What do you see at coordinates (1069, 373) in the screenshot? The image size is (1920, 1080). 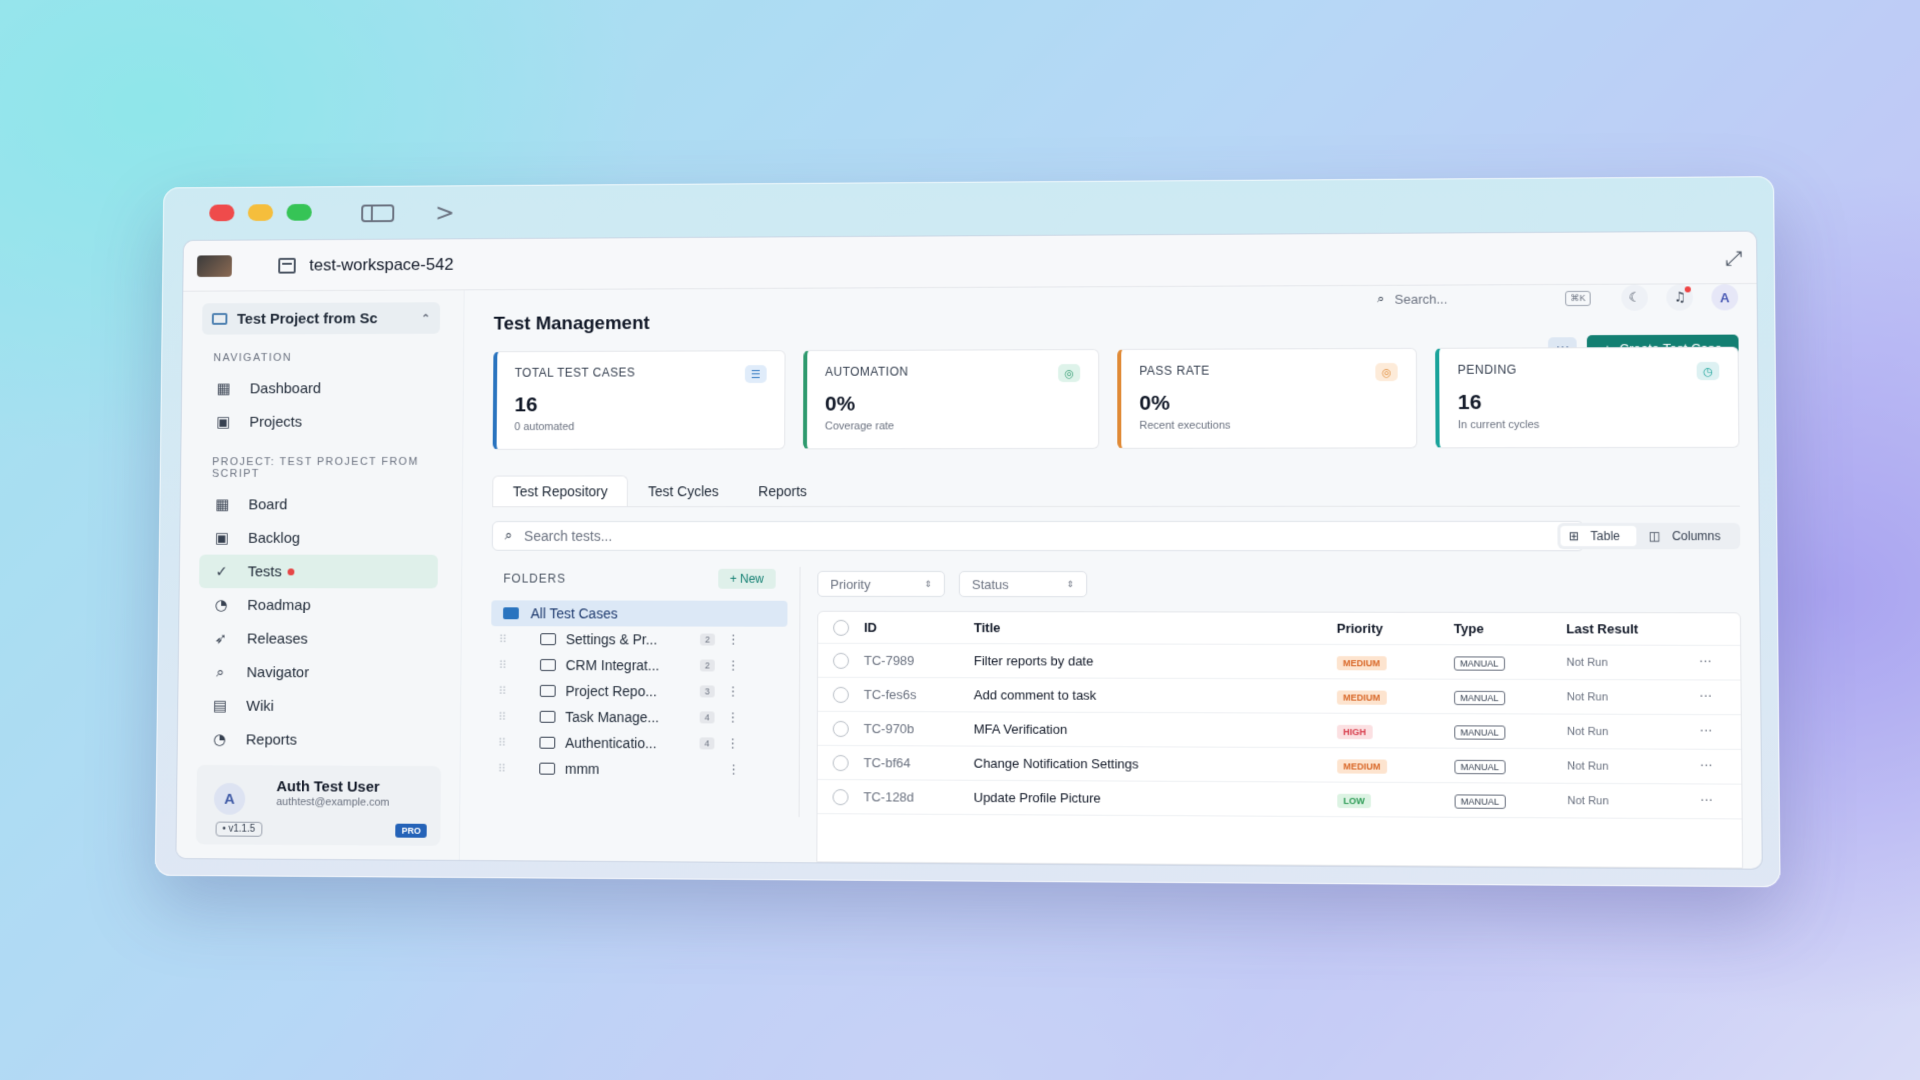 I see `target-icon: ◎` at bounding box center [1069, 373].